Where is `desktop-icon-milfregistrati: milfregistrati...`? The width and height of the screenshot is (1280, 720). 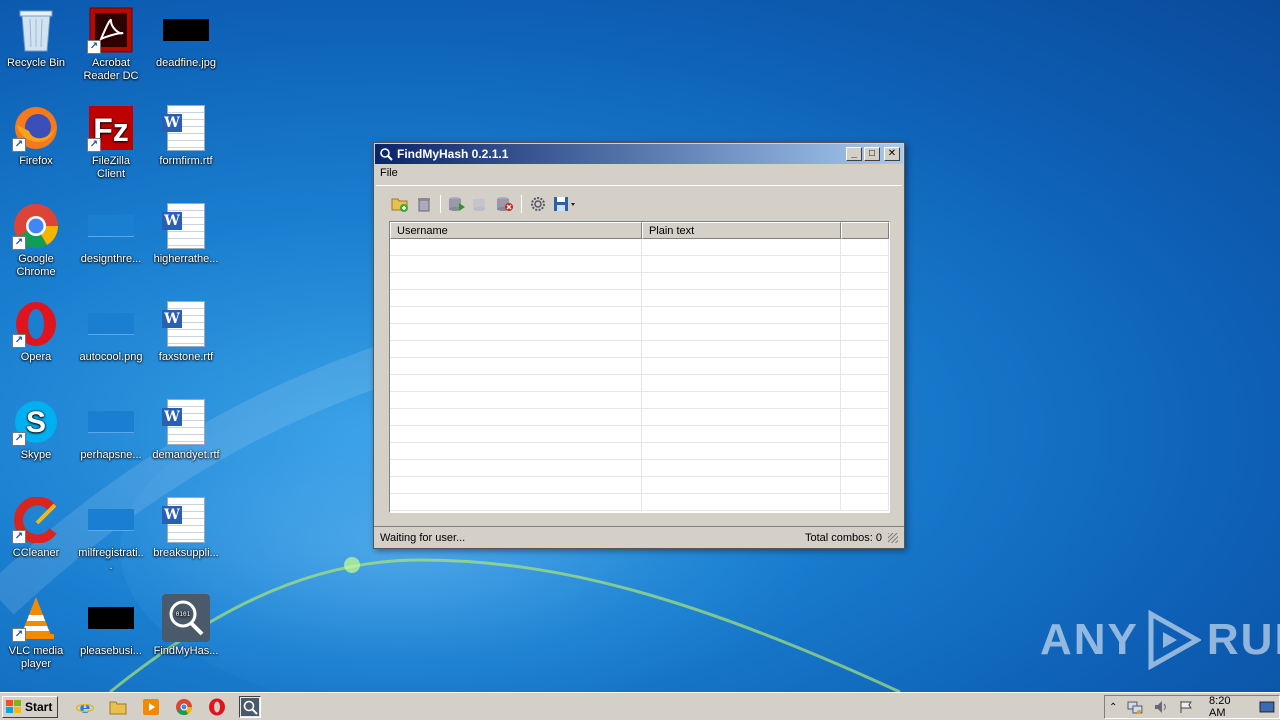
desktop-icon-milfregistrati: milfregistrati... is located at coordinates (111, 534).